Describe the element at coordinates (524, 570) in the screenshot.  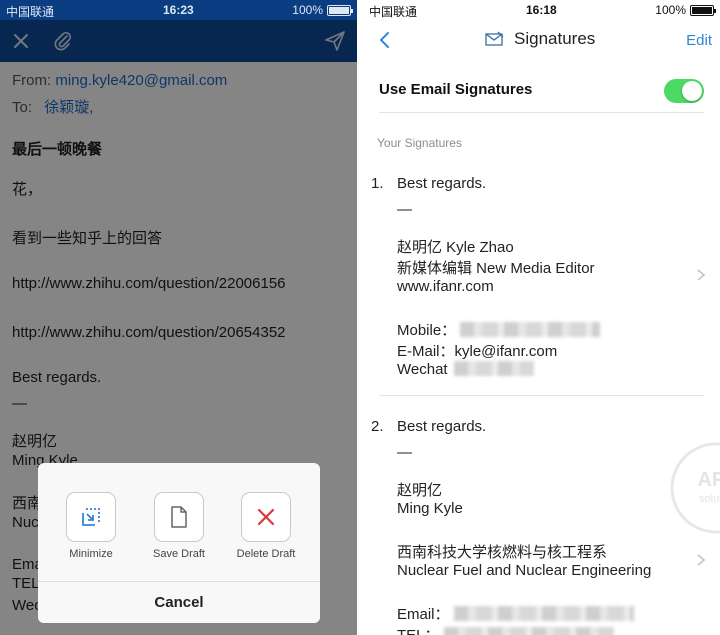
I see `signature-department-en: Nuclear Fuel and Nuclear Engineering` at that location.